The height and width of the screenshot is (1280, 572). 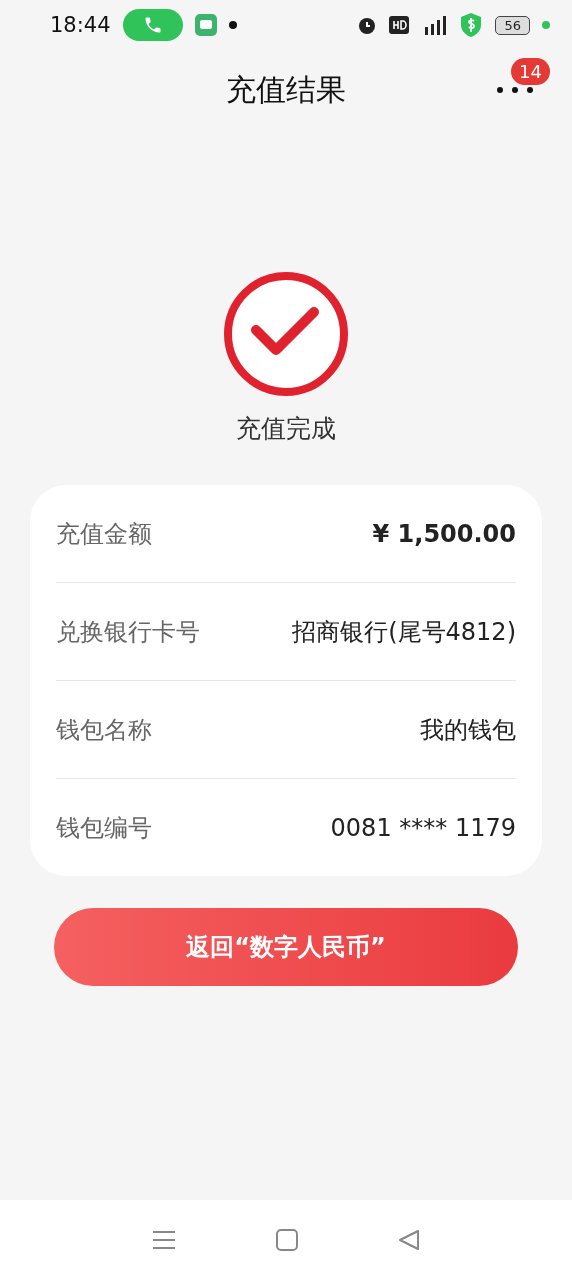 I want to click on page-title: 充值结果, so click(x=286, y=89).